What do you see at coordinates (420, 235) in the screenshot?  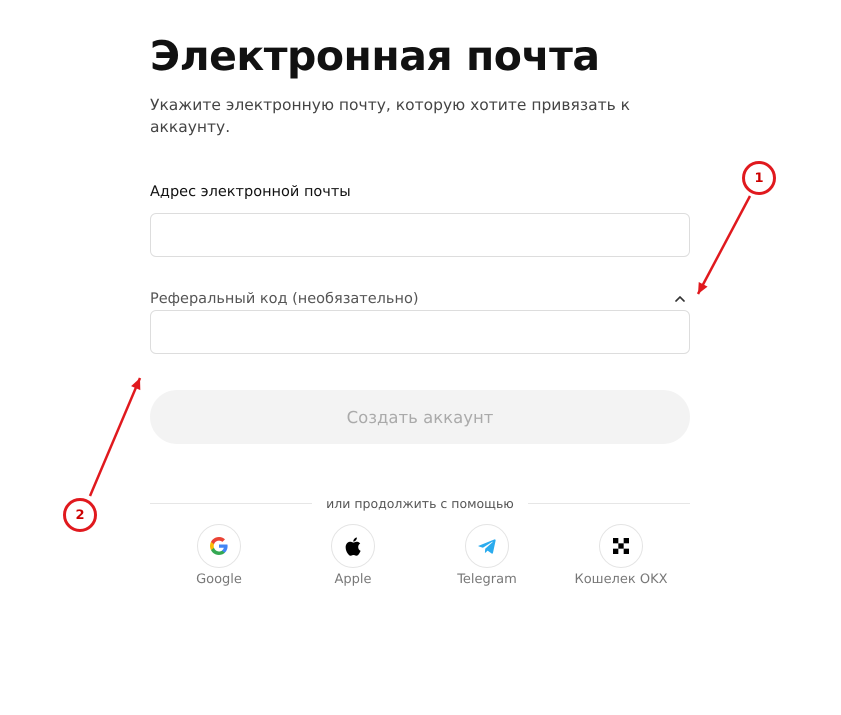 I see `email-input-field` at bounding box center [420, 235].